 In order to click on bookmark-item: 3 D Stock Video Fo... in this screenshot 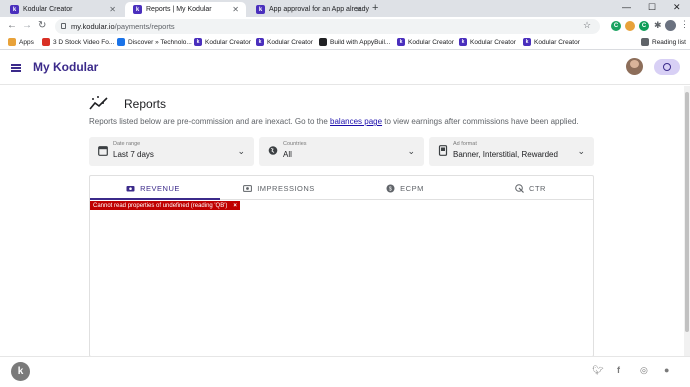, I will do `click(78, 42)`.